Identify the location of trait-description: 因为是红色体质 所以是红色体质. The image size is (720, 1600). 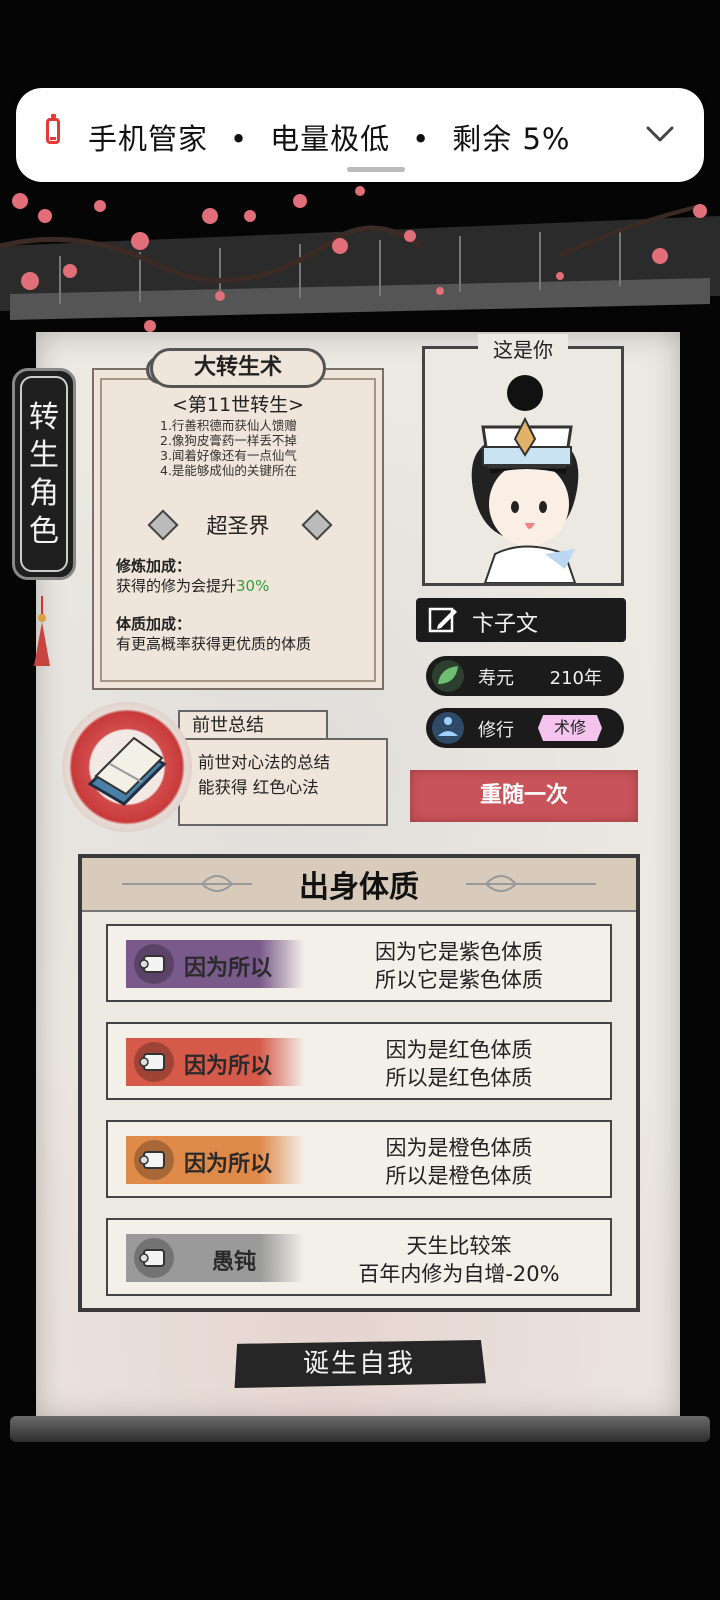
(459, 1064).